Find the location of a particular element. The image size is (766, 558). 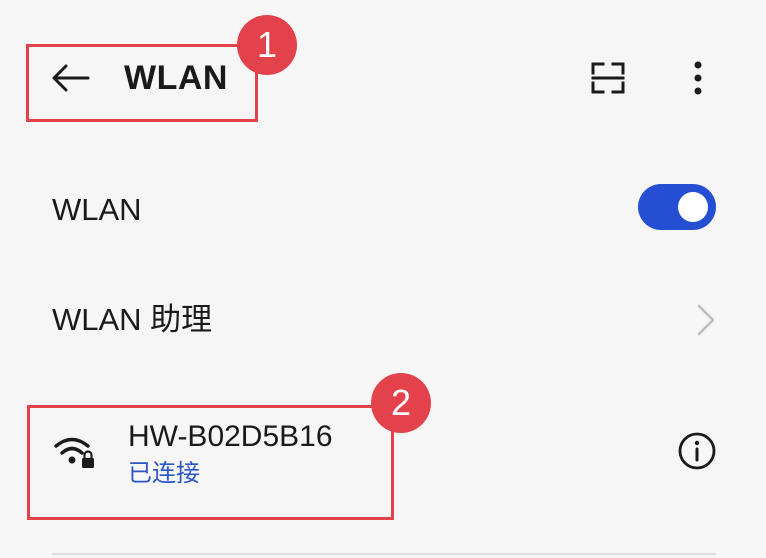

annotation-box-header is located at coordinates (142, 83).